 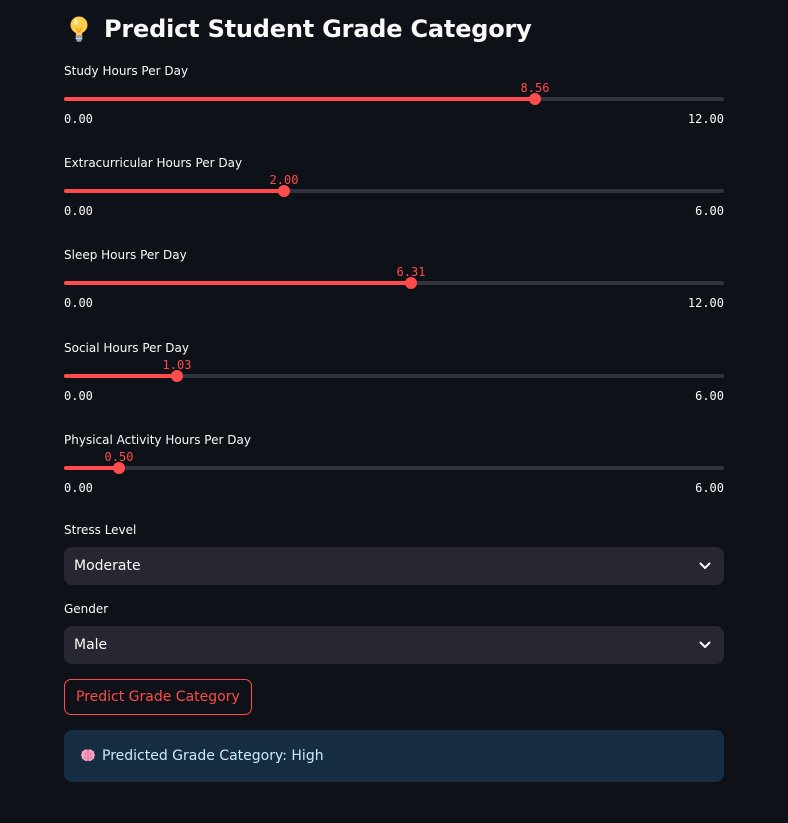 What do you see at coordinates (394, 756) in the screenshot?
I see `prediction-result-alert: Predicted Grade Category: High` at bounding box center [394, 756].